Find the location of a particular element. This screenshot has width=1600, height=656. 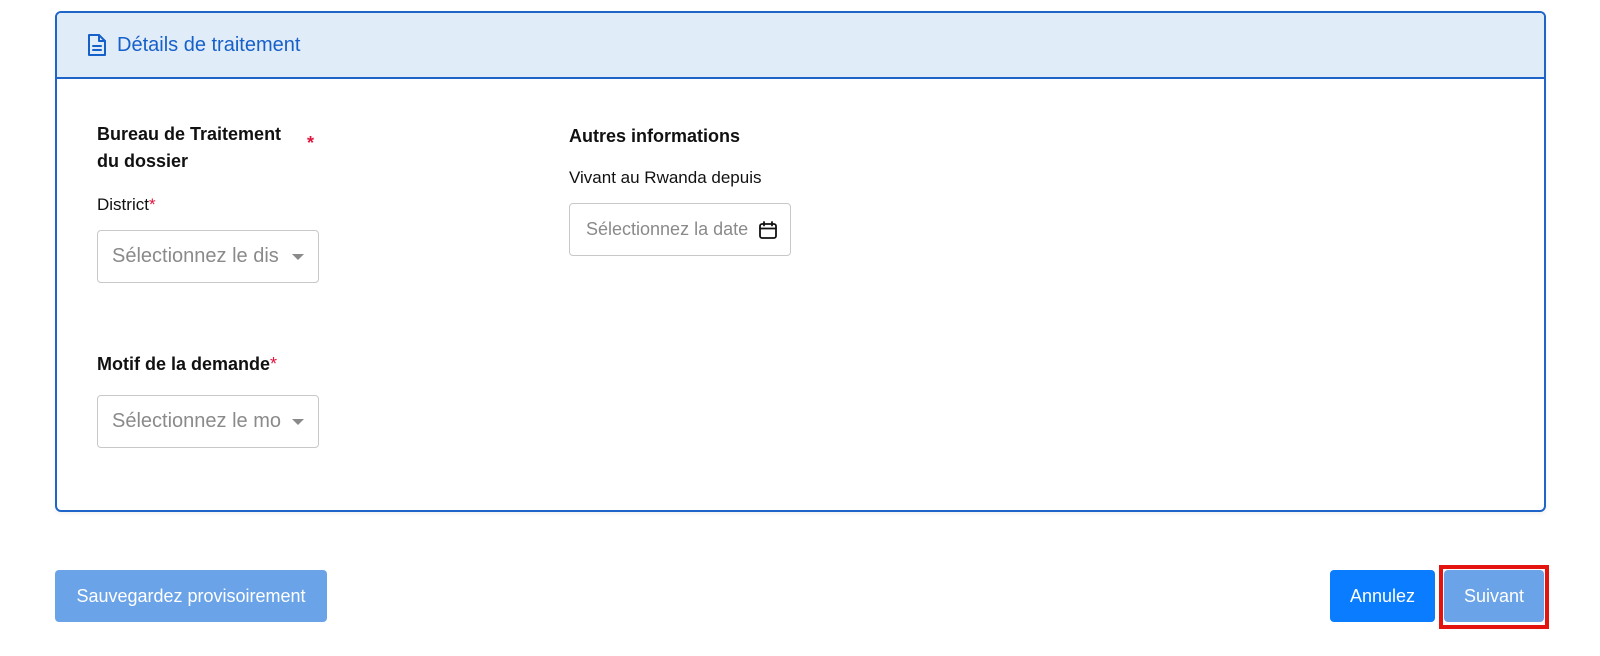

bureau-label: Bureau de Traitement du dossier is located at coordinates (189, 147).